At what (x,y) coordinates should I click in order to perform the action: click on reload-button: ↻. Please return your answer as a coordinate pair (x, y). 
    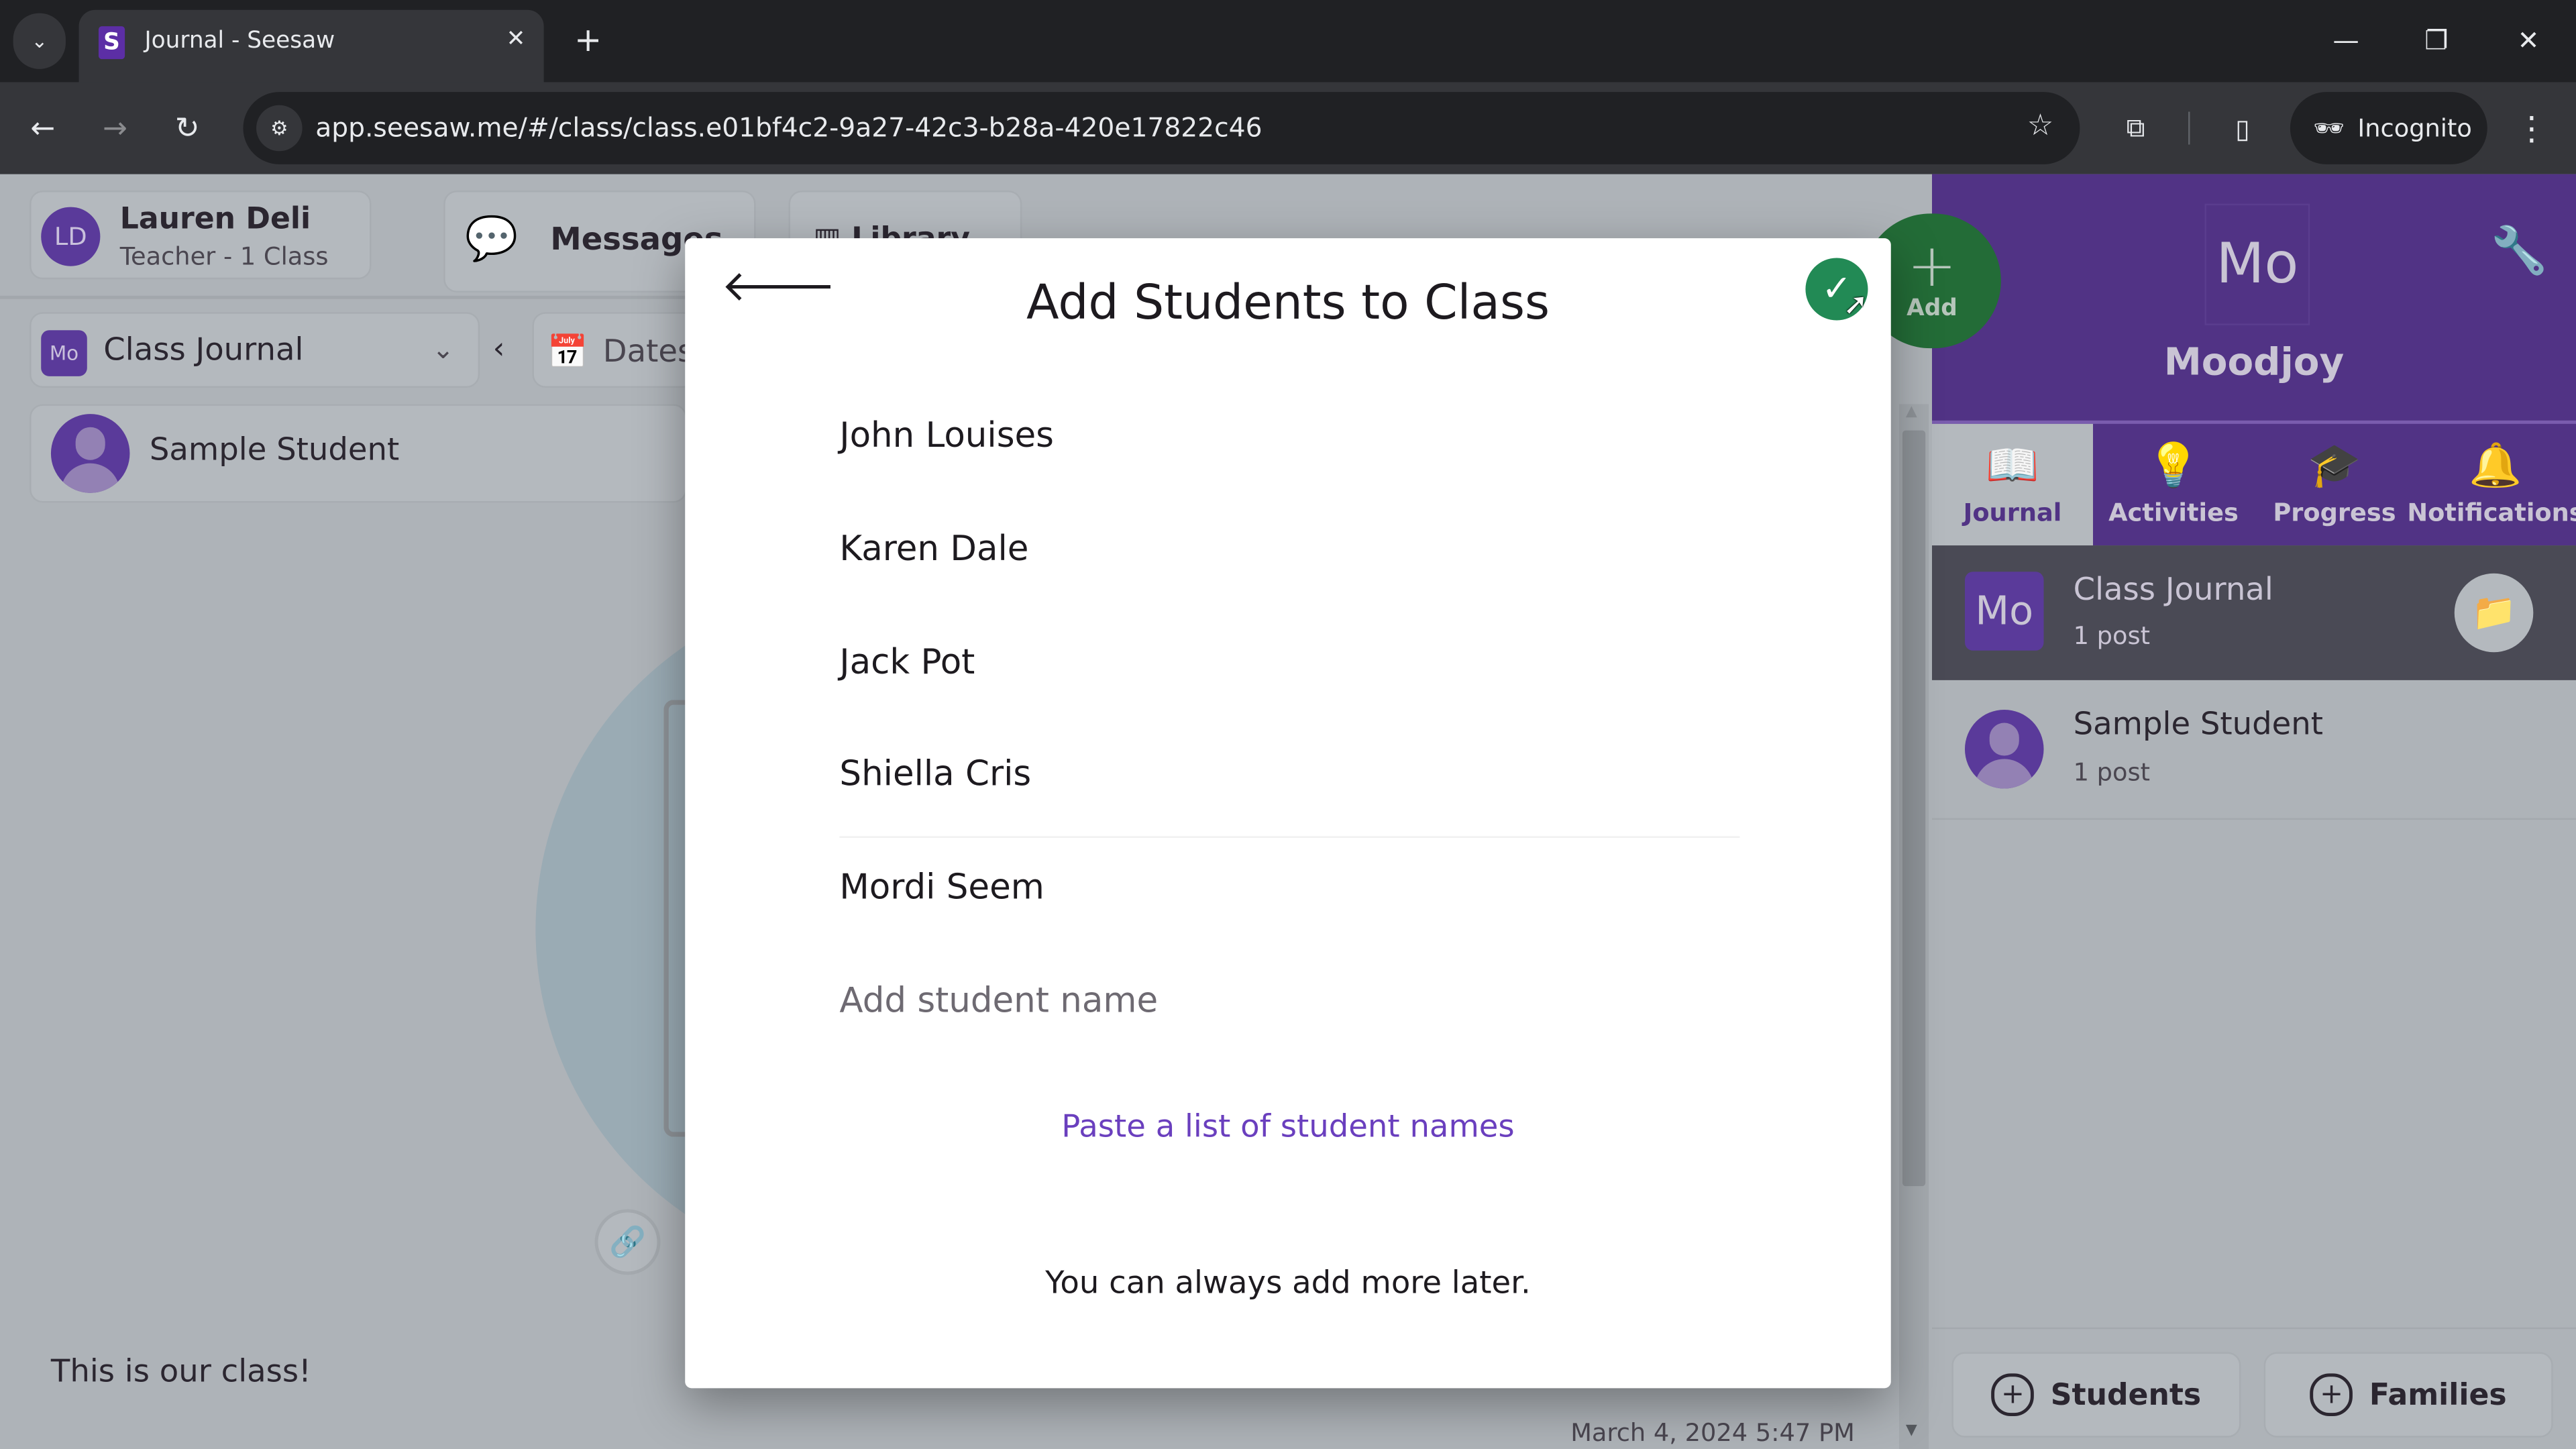
    Looking at the image, I should click on (187, 128).